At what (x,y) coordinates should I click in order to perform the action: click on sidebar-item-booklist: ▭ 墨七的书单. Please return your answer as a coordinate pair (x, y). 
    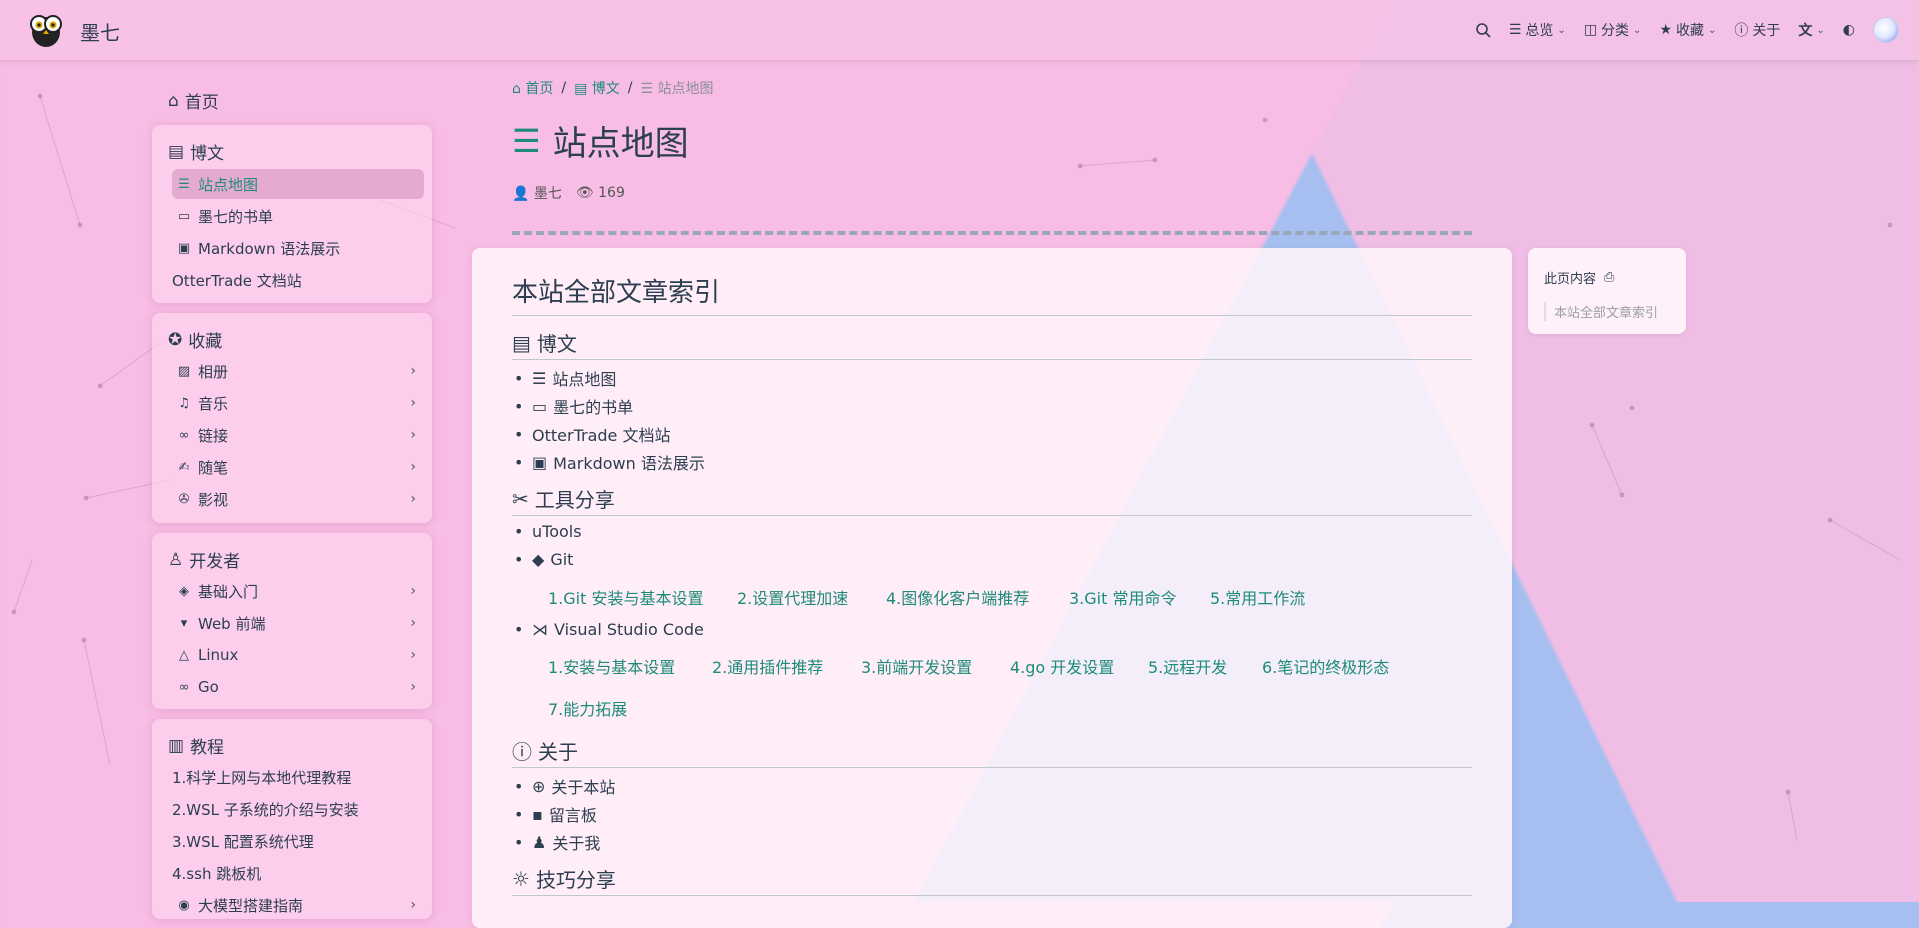
    Looking at the image, I should click on (298, 216).